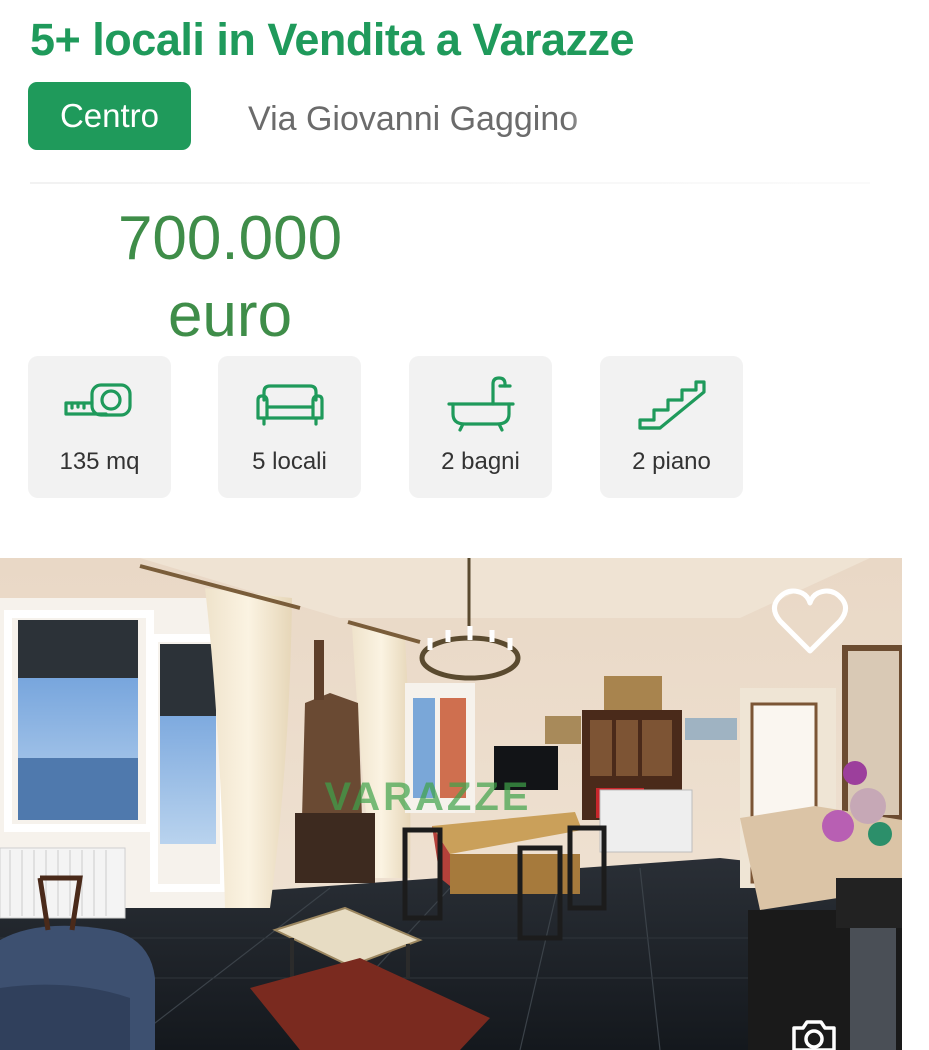 The image size is (929, 1050). Describe the element at coordinates (810, 621) in the screenshot. I see `favorite-heart-icon` at that location.